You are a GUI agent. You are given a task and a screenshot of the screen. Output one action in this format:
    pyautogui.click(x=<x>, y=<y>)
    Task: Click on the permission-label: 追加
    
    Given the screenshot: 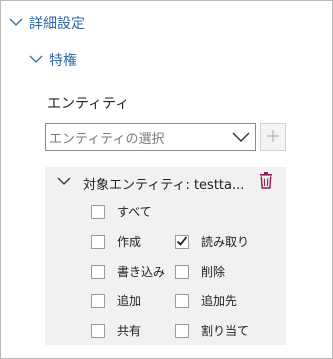 What is the action you would take?
    pyautogui.click(x=129, y=301)
    